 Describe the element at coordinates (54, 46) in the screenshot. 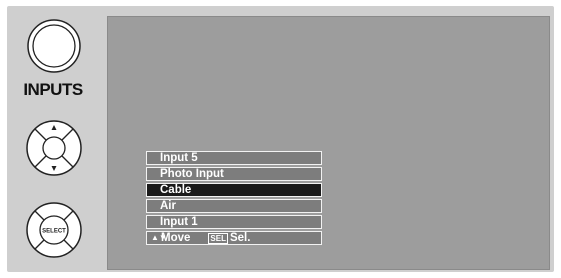

I see `inputs-button-icon` at that location.